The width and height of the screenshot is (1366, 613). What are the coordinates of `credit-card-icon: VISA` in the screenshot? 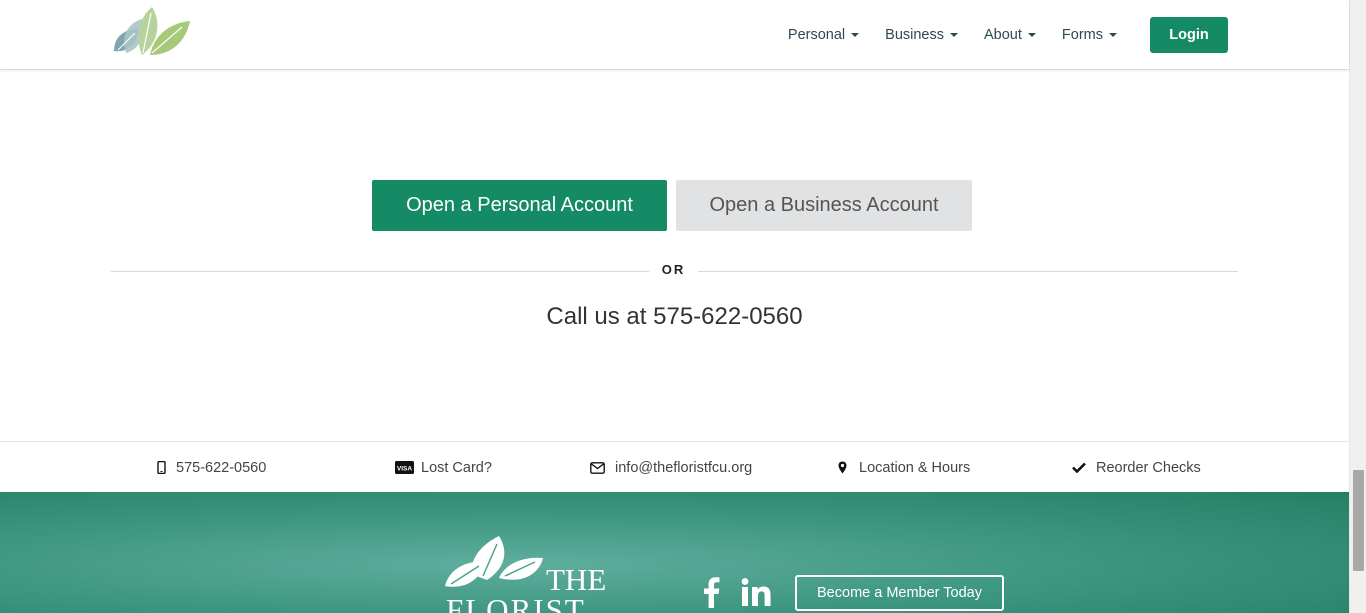 It's located at (404, 467).